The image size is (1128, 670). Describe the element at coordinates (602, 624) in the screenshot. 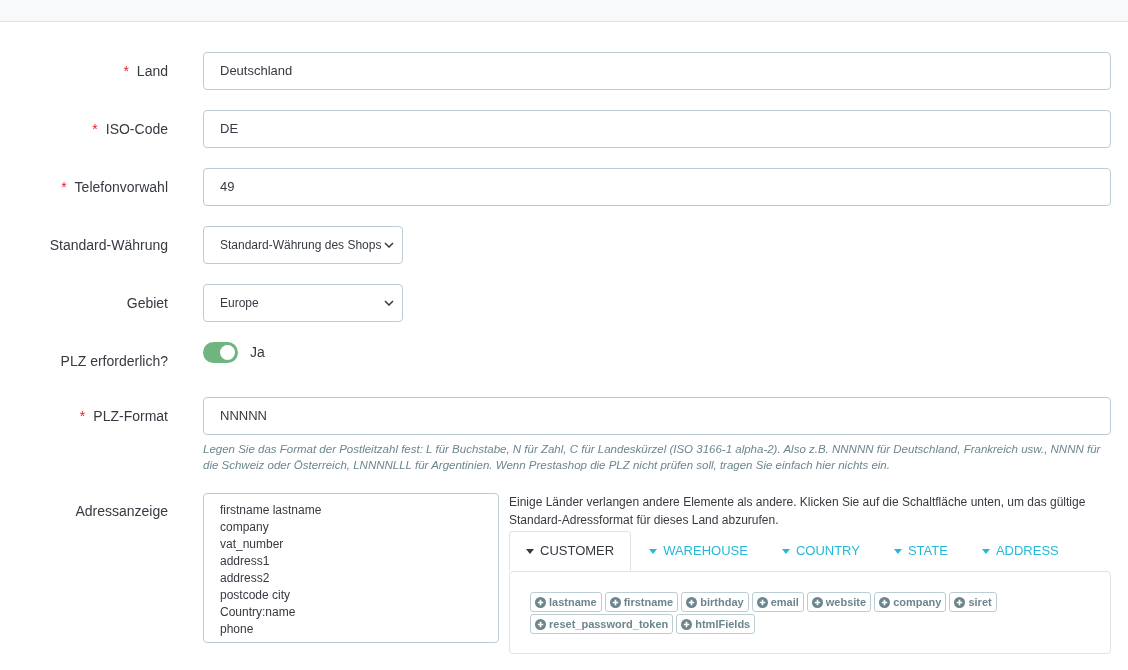

I see `field-tag-button: reset_password_token` at that location.